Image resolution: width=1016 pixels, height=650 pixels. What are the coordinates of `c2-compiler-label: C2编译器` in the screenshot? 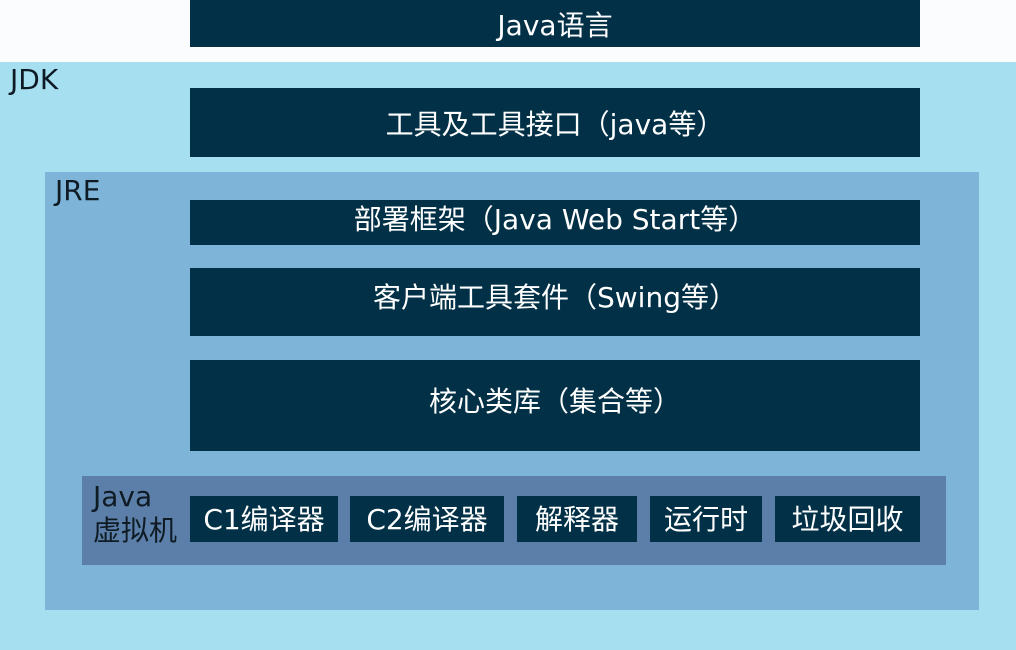 It's located at (427, 519).